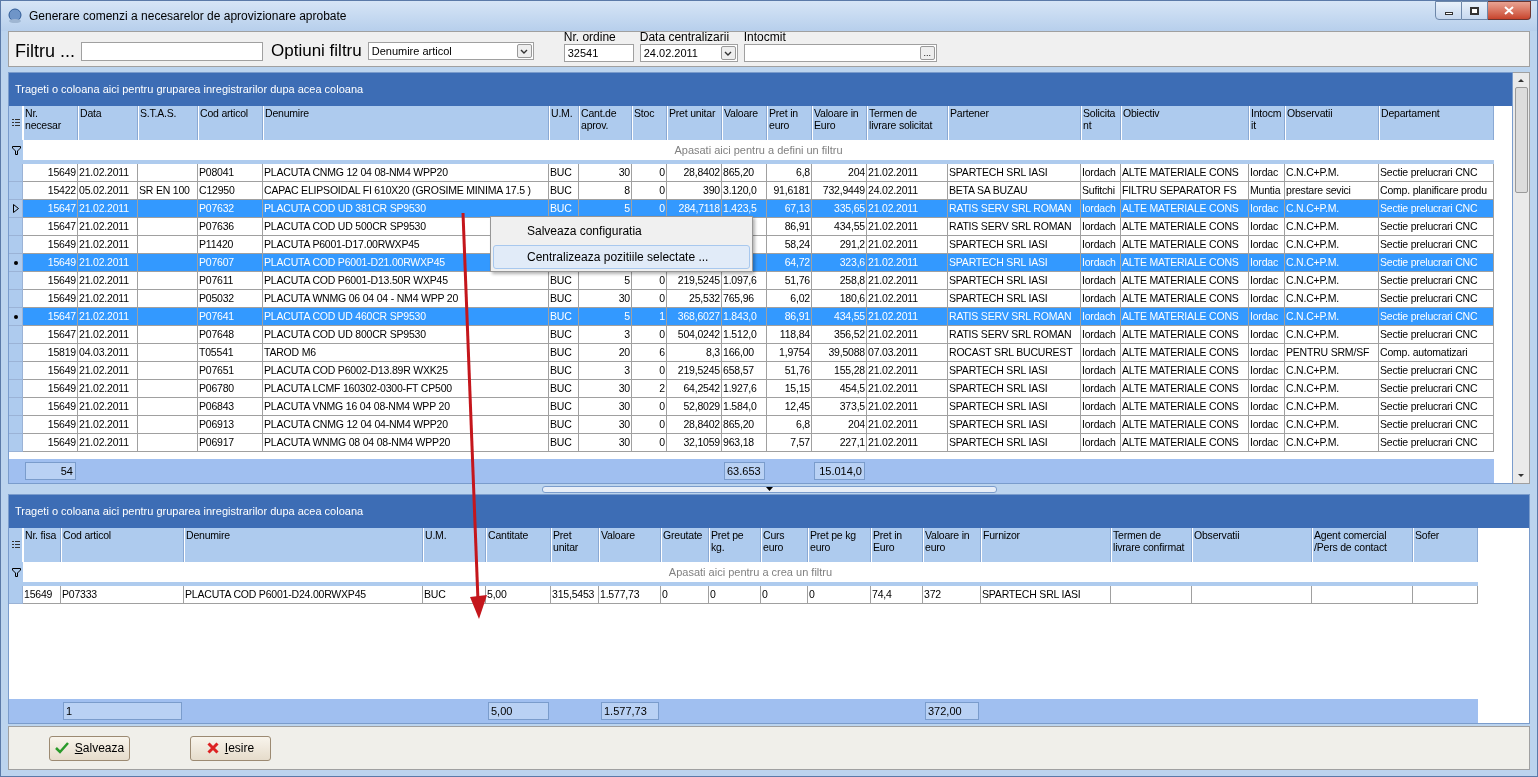 Image resolution: width=1538 pixels, height=777 pixels. Describe the element at coordinates (564, 443) in the screenshot. I see `table-cell: BUC` at that location.